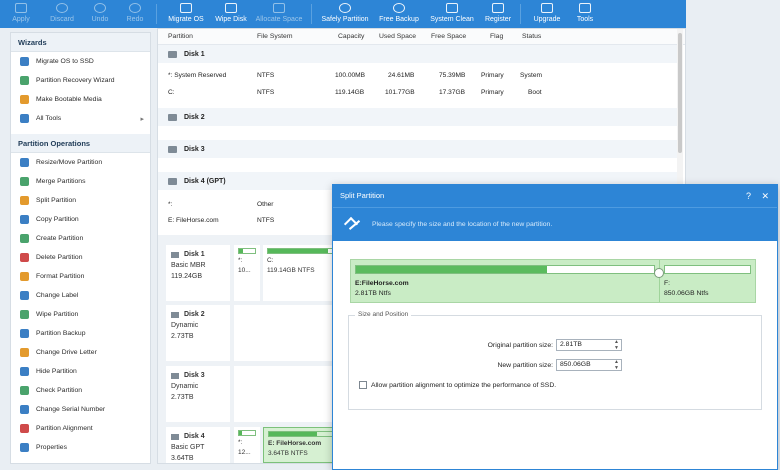 The width and height of the screenshot is (780, 470). What do you see at coordinates (24, 200) in the screenshot?
I see `split-partition-icon` at bounding box center [24, 200].